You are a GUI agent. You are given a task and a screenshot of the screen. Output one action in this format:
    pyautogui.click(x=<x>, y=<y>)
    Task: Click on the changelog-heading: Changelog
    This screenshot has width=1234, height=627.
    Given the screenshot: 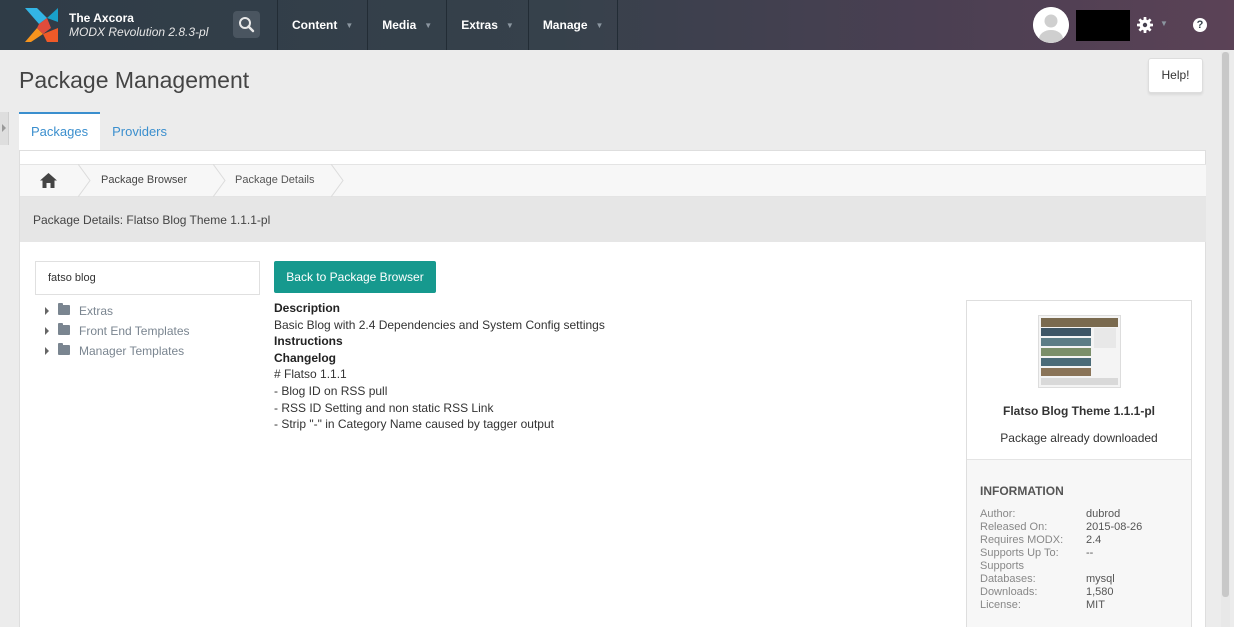 What is the action you would take?
    pyautogui.click(x=305, y=357)
    